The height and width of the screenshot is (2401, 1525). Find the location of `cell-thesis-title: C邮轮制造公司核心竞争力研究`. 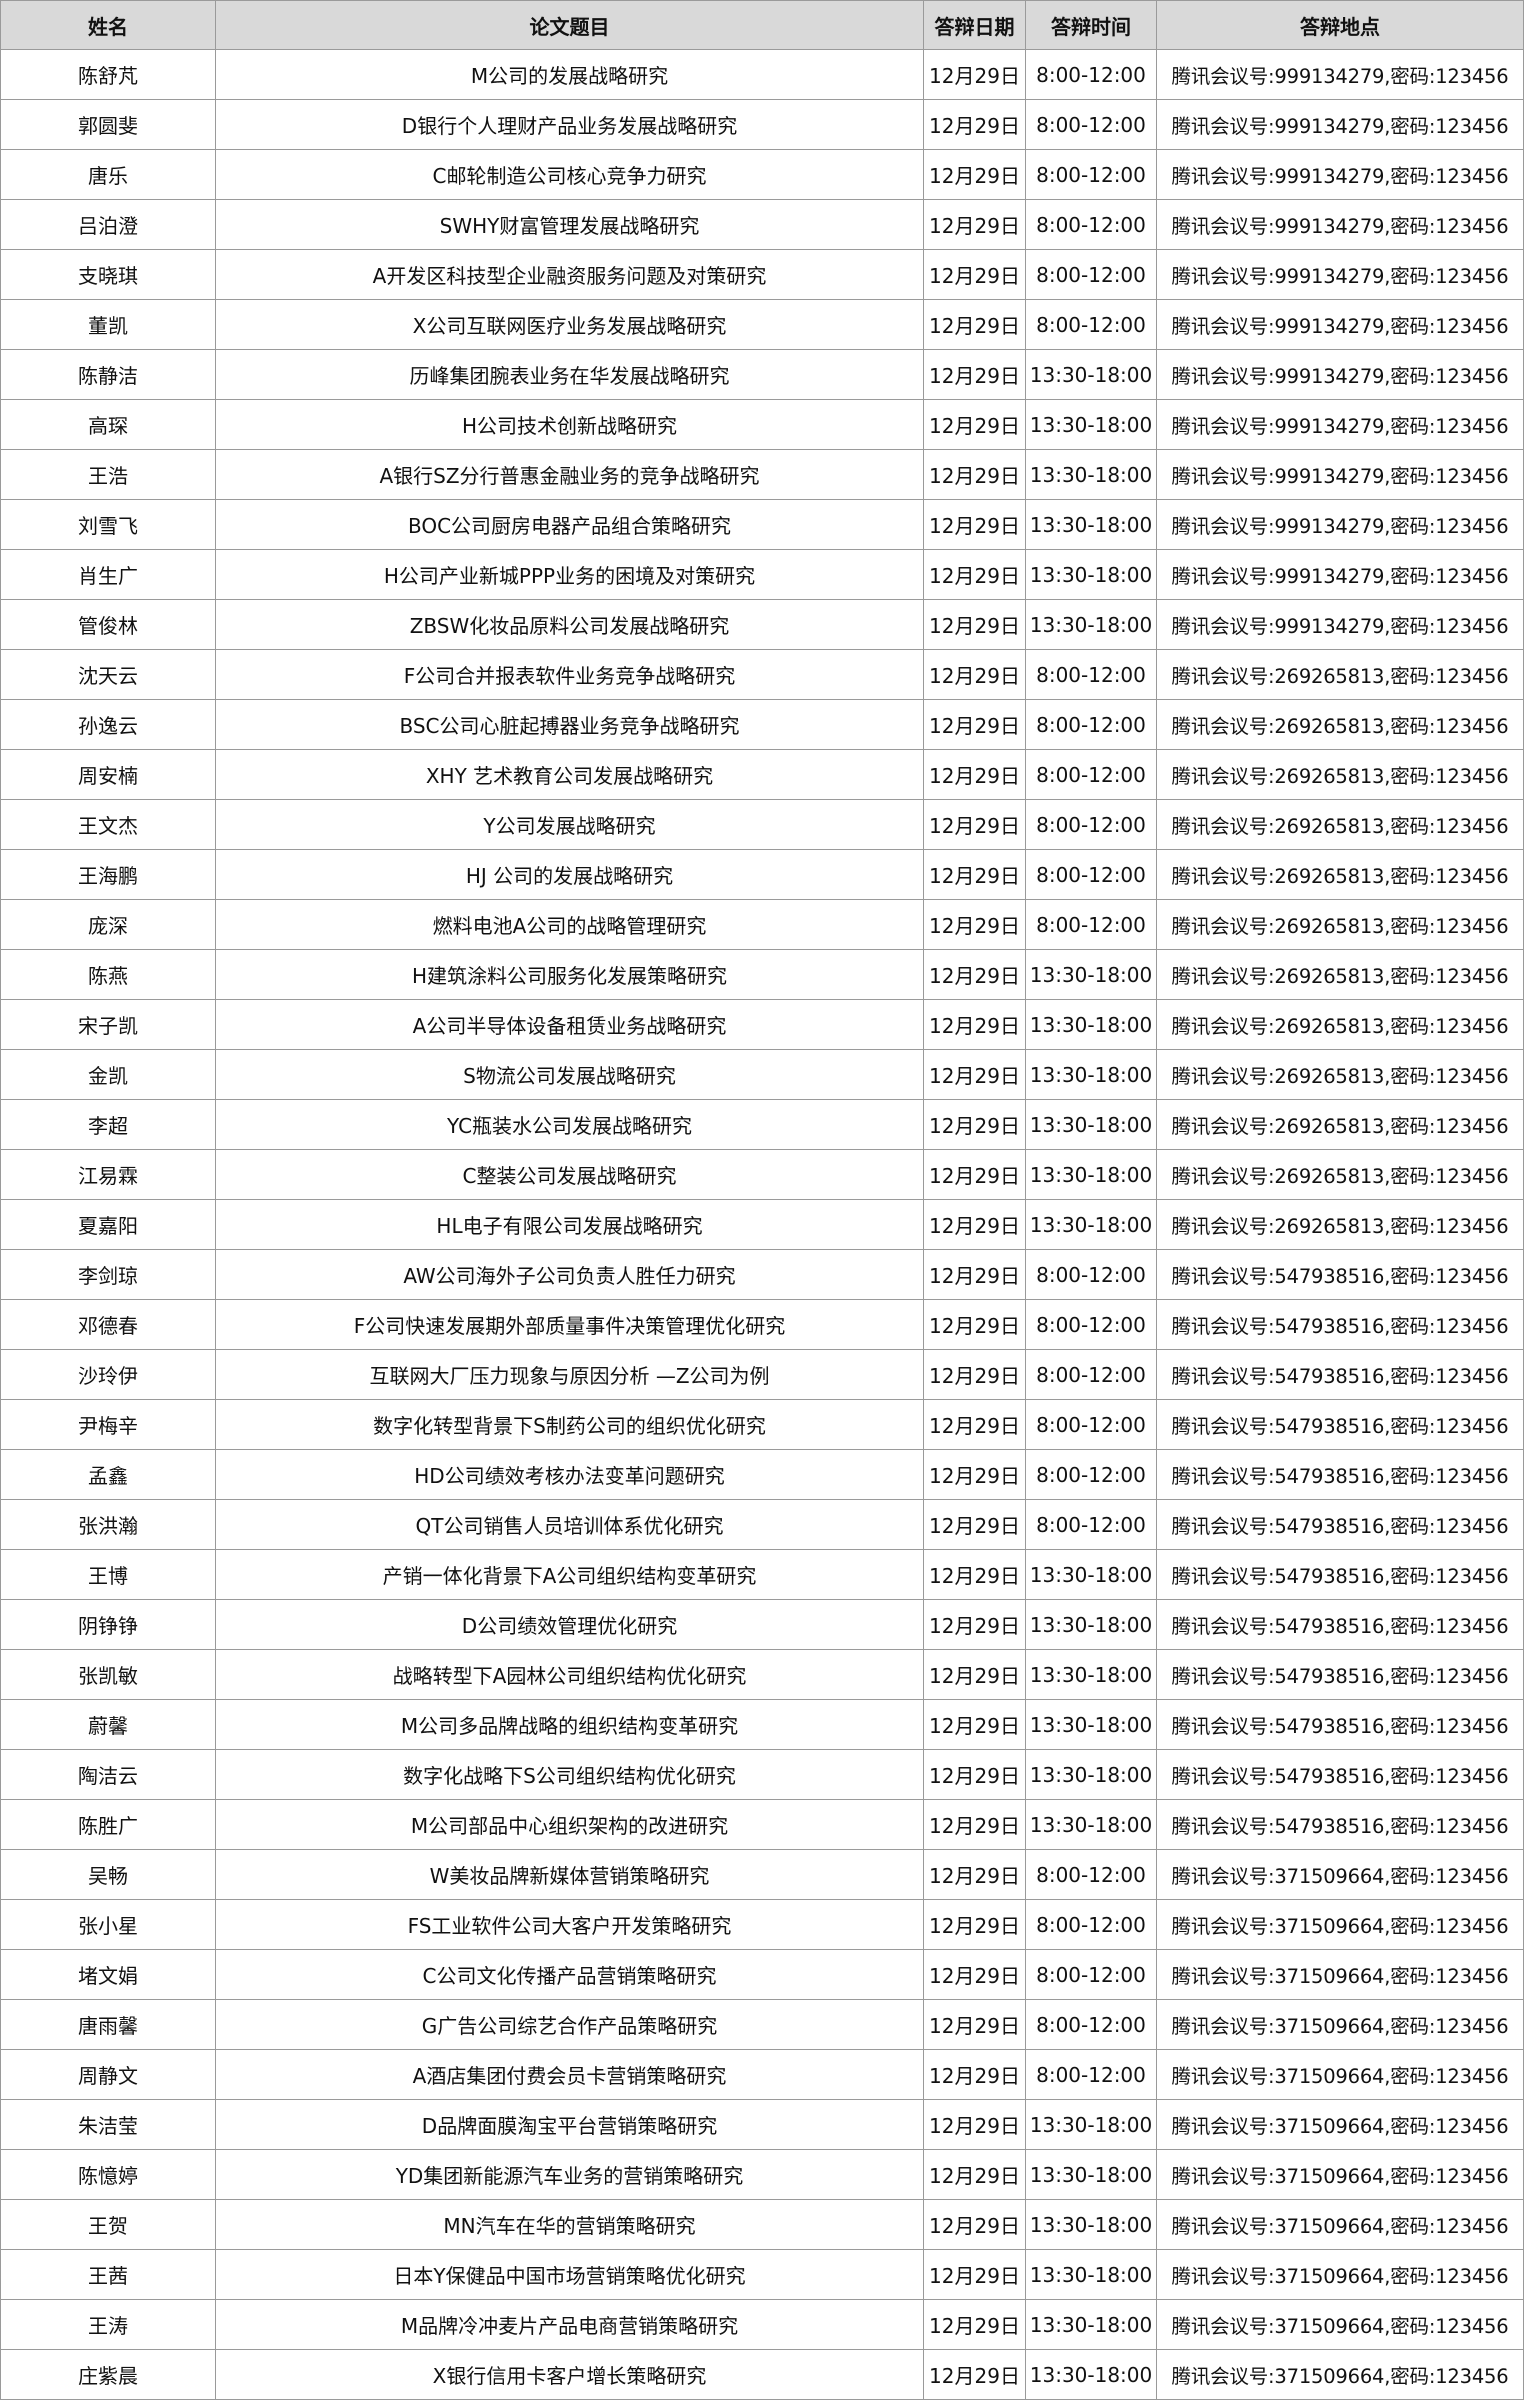

cell-thesis-title: C邮轮制造公司核心竞争力研究 is located at coordinates (569, 174).